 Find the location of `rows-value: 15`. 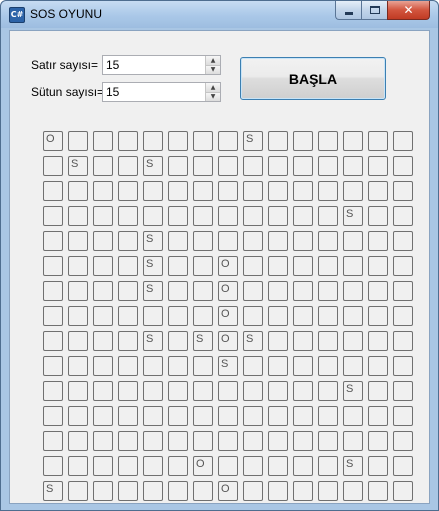

rows-value: 15 is located at coordinates (112, 65).